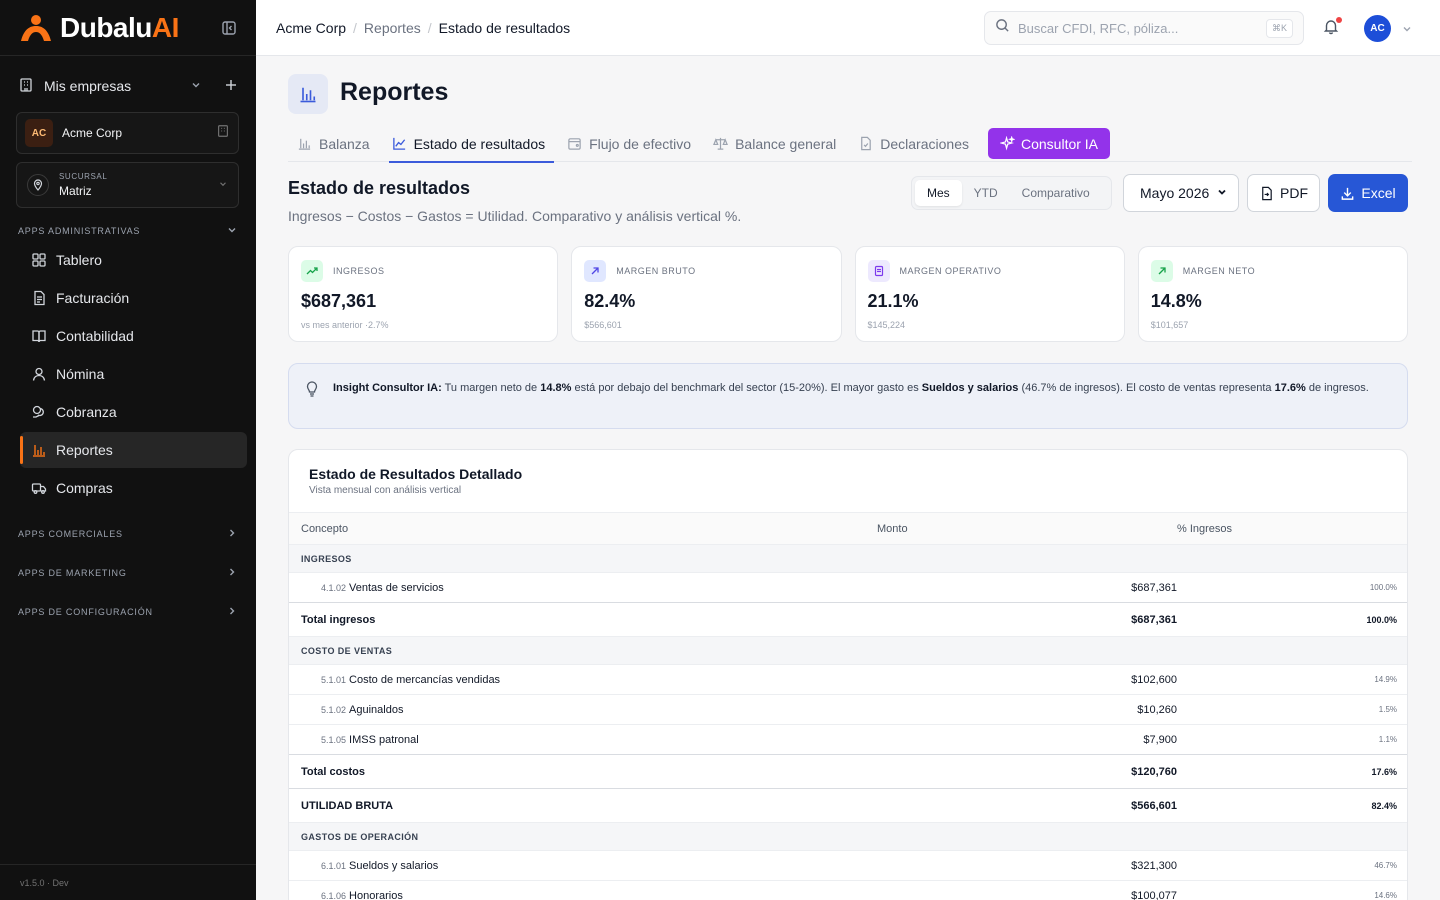 The height and width of the screenshot is (900, 1440). Describe the element at coordinates (640, 143) in the screenshot. I see `tab-label: Flujo de efectivo` at that location.